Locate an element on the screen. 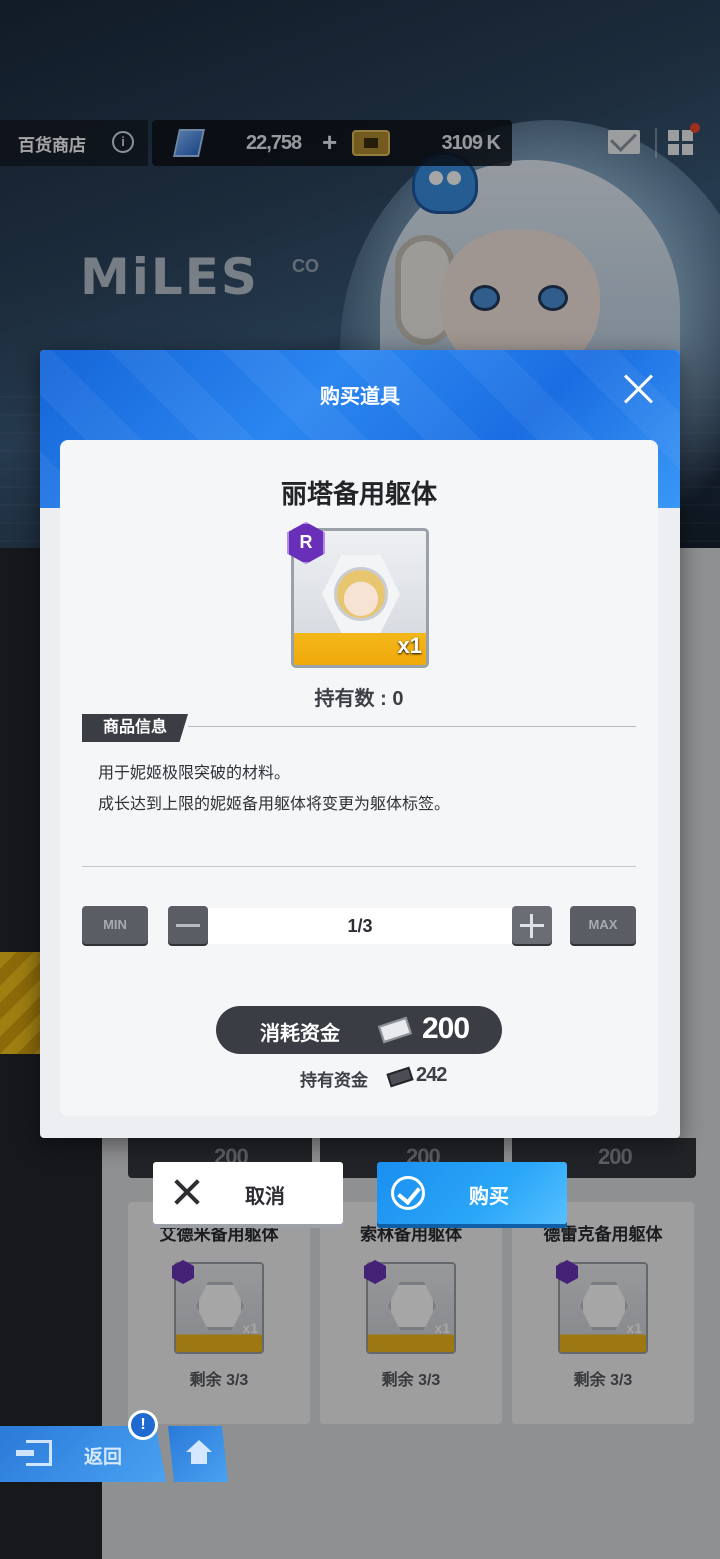 This screenshot has height=1559, width=720. owned-count: 持有数 : 0 is located at coordinates (359, 699).